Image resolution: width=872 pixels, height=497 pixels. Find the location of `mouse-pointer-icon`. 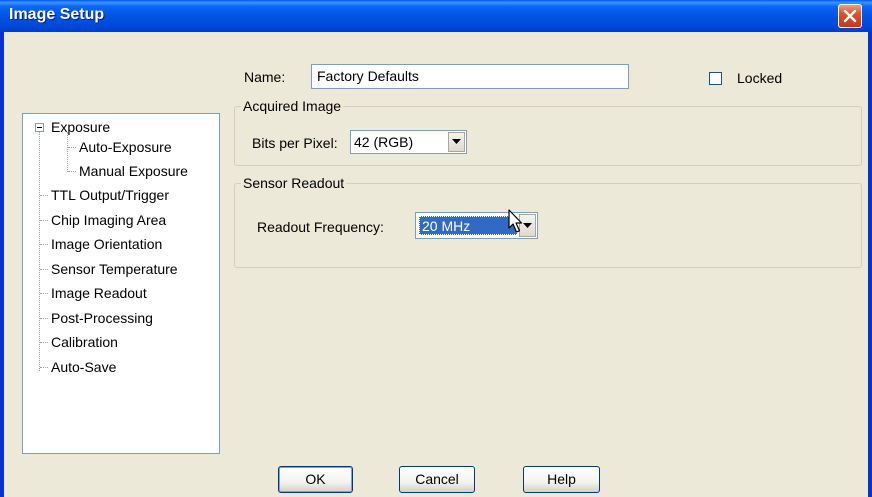

mouse-pointer-icon is located at coordinates (515, 221).